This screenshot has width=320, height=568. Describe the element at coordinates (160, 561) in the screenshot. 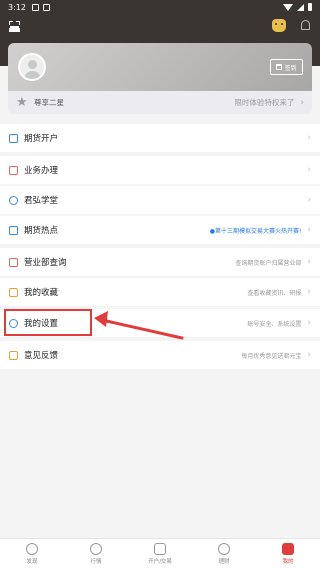

I see `tab-label: 开户/交易` at that location.